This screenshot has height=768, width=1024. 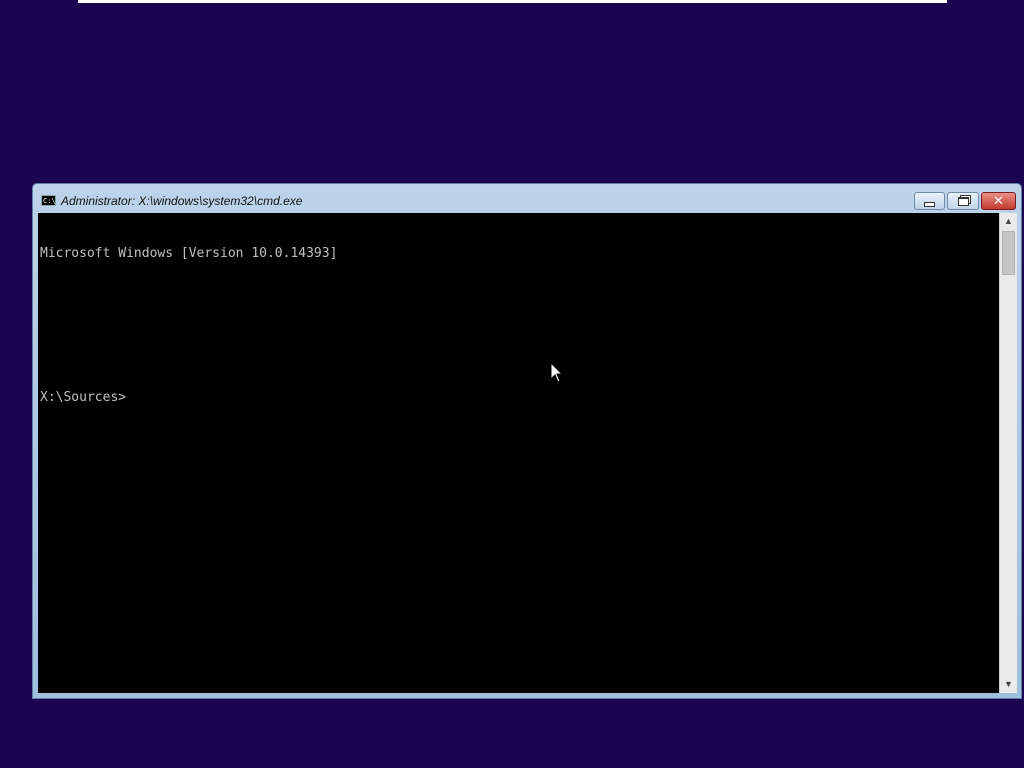 I want to click on scroll-thumb, so click(x=1008, y=253).